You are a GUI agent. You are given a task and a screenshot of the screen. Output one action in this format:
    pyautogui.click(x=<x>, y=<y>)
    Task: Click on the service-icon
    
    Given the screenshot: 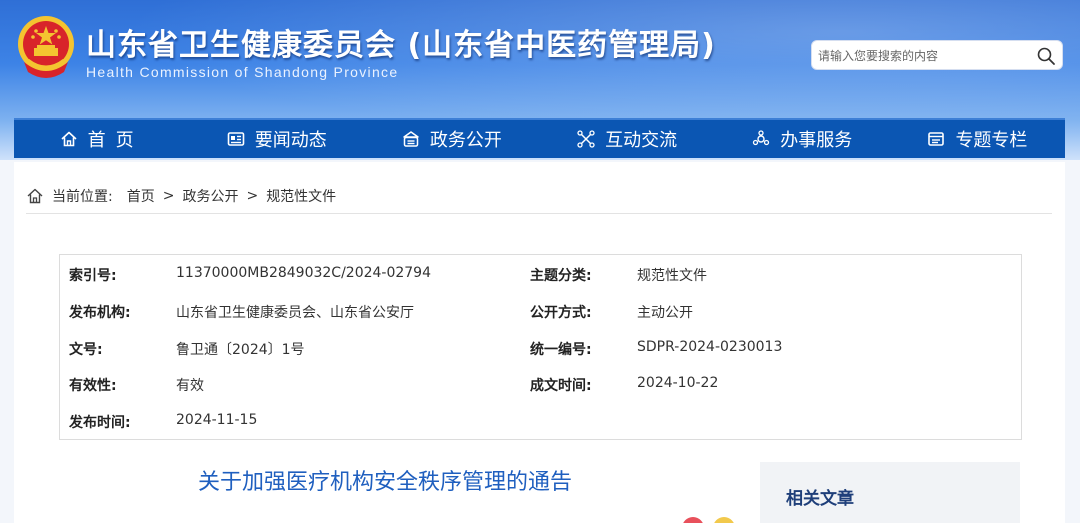 What is the action you would take?
    pyautogui.click(x=761, y=138)
    